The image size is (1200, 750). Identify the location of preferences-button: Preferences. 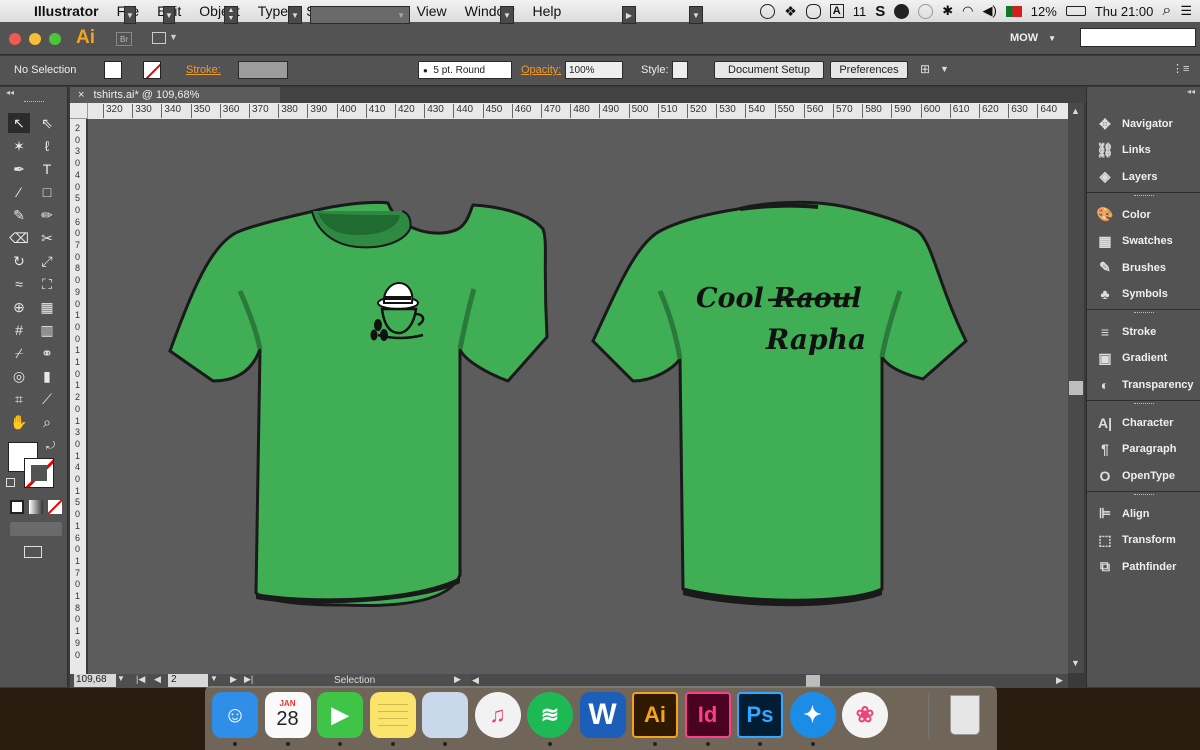
(869, 70).